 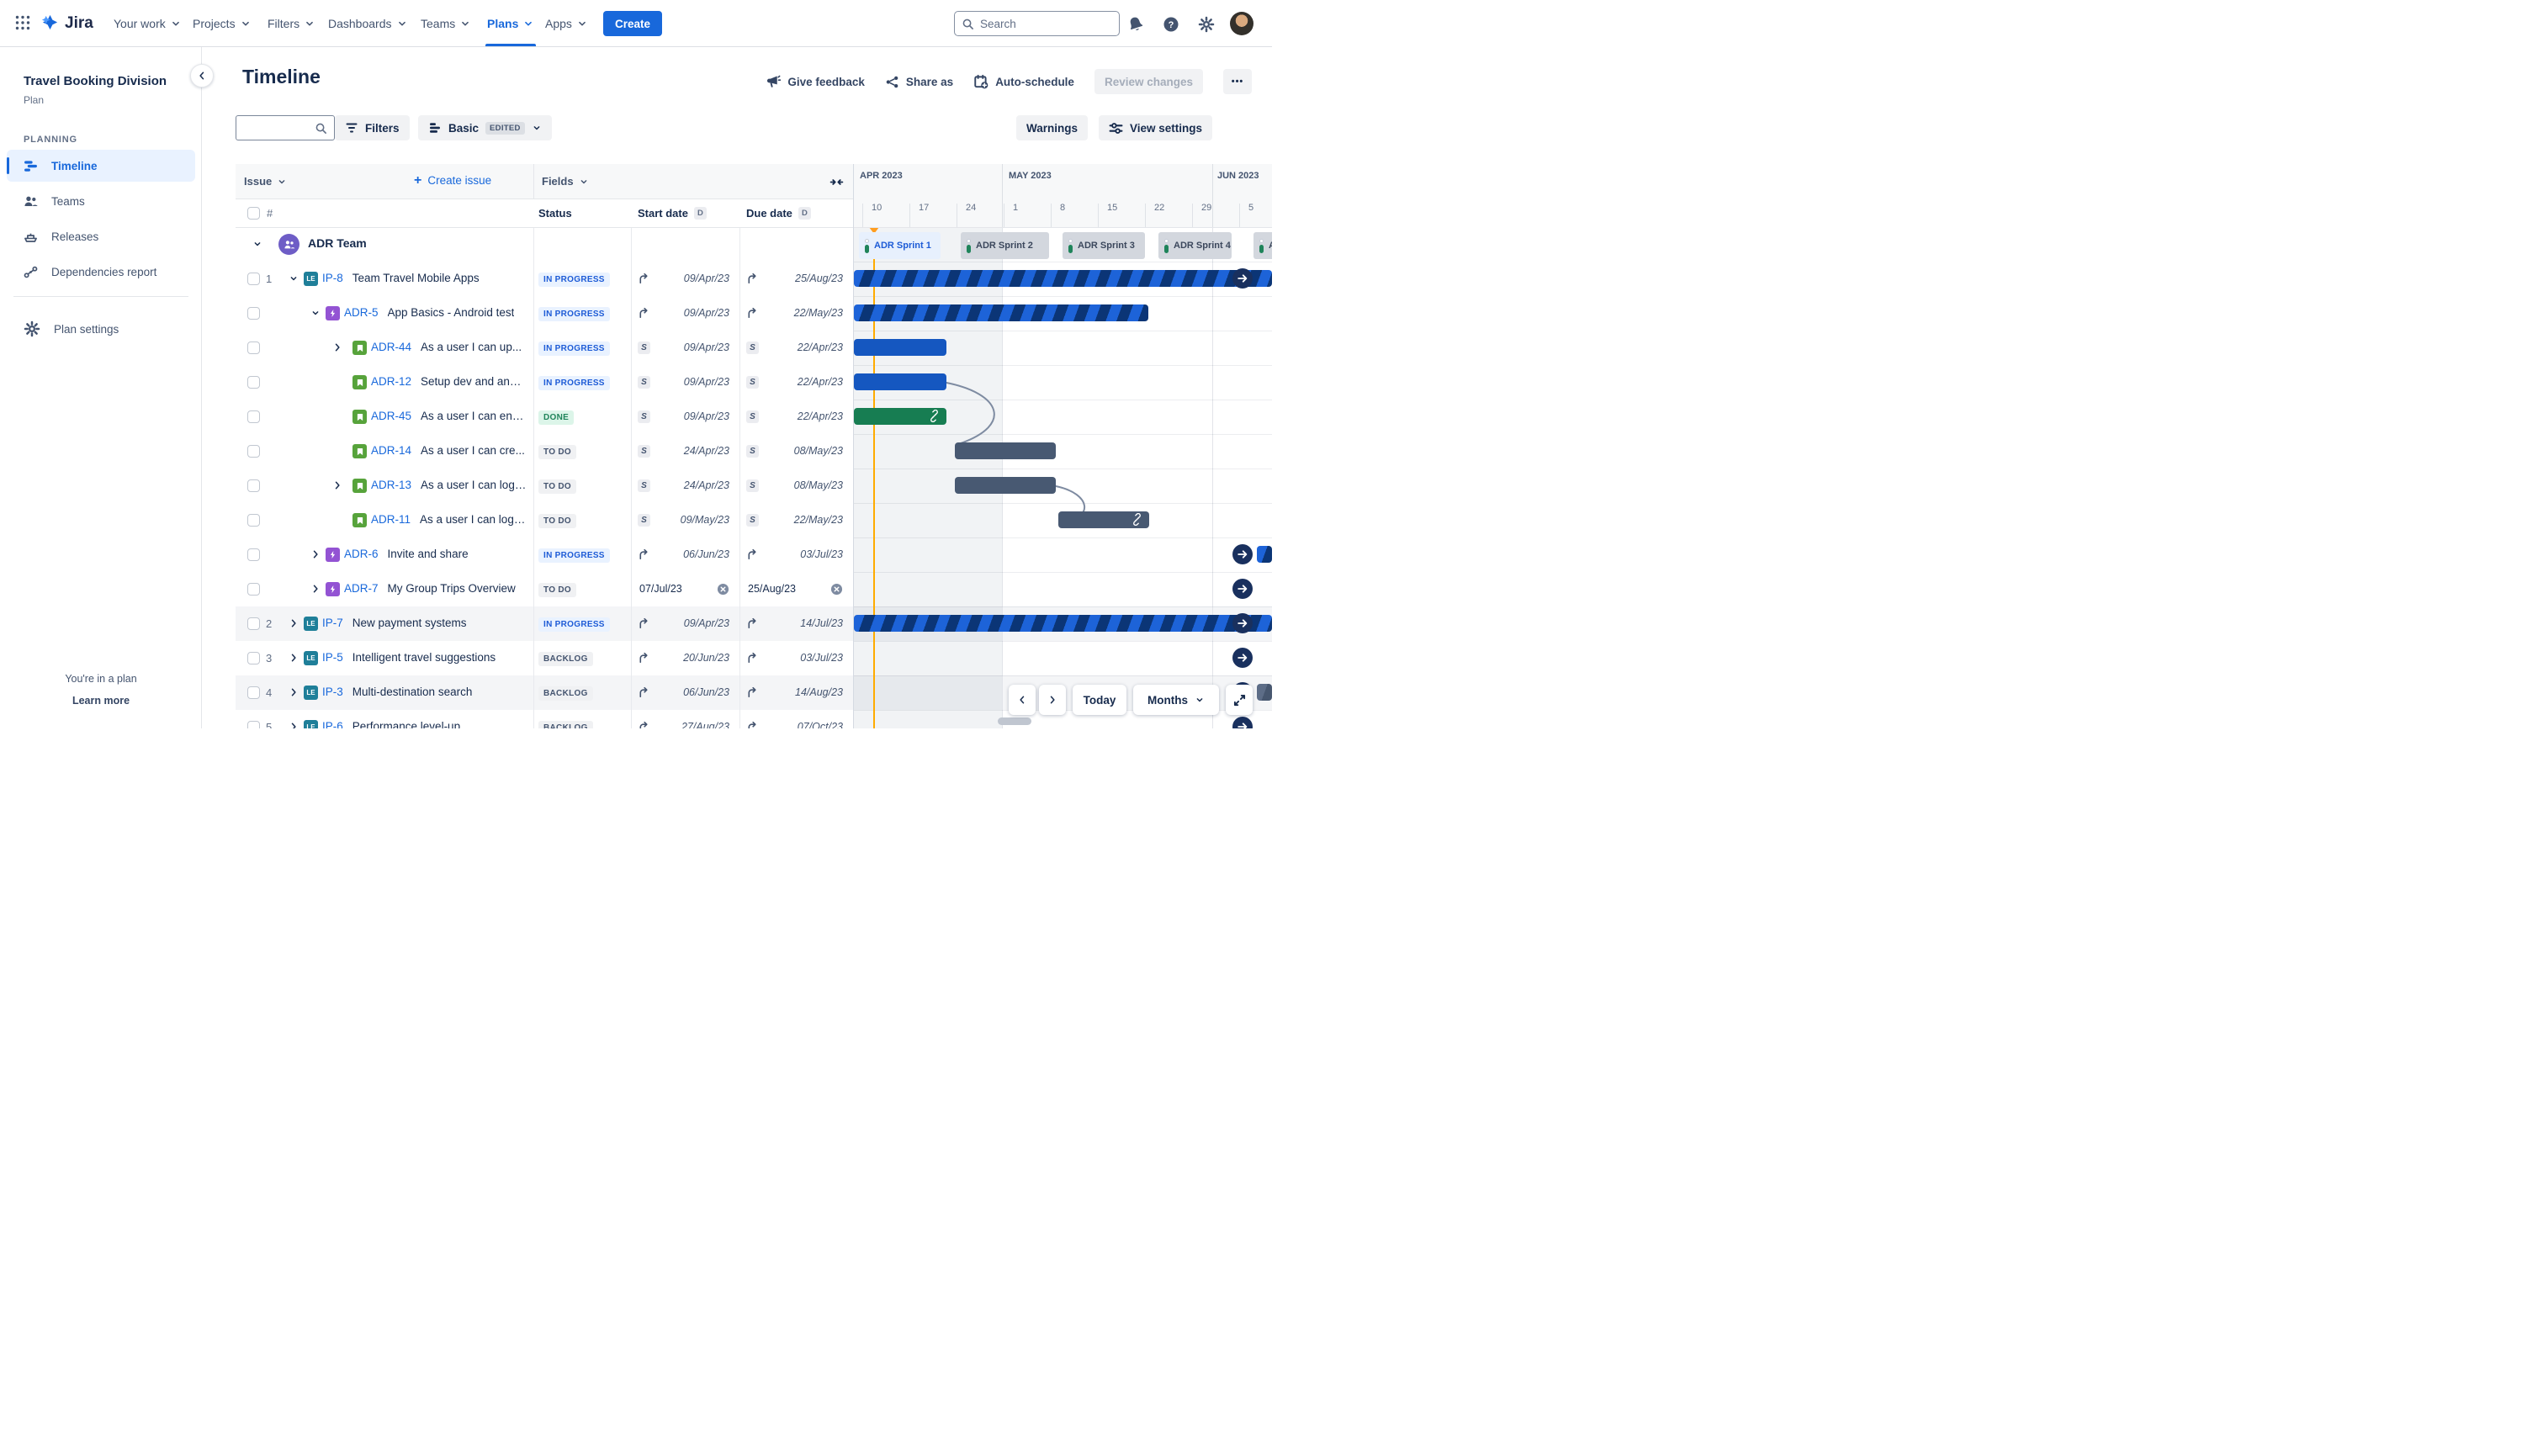 I want to click on settings-gear-icon, so click(x=1206, y=24).